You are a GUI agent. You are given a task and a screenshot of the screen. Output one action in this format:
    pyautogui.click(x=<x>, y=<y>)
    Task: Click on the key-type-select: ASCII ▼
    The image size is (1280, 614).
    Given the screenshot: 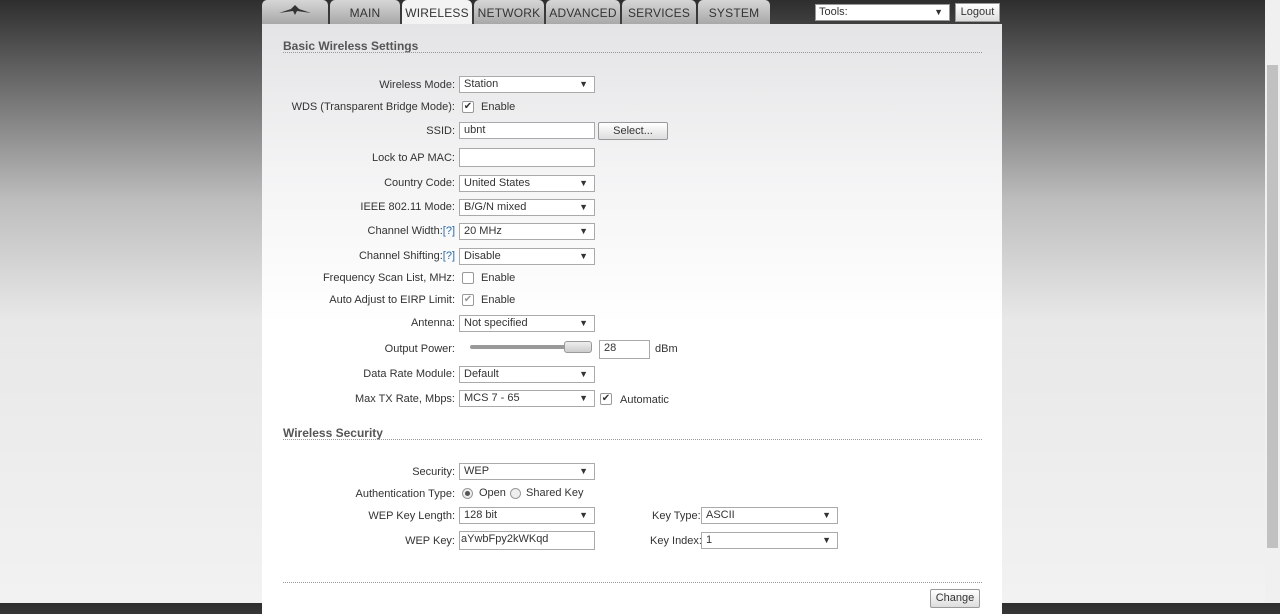 What is the action you would take?
    pyautogui.click(x=769, y=515)
    